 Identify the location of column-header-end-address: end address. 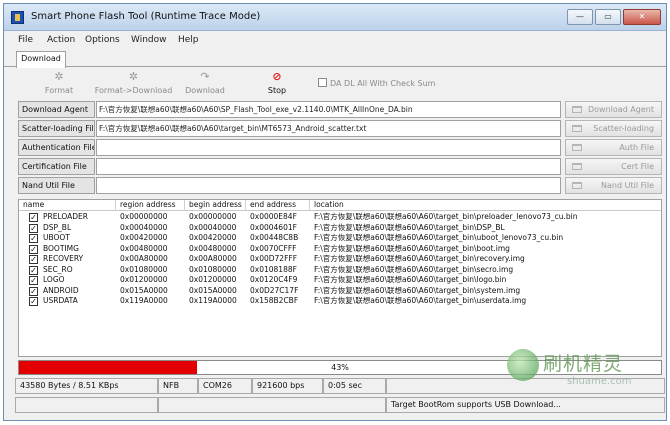
(278, 205).